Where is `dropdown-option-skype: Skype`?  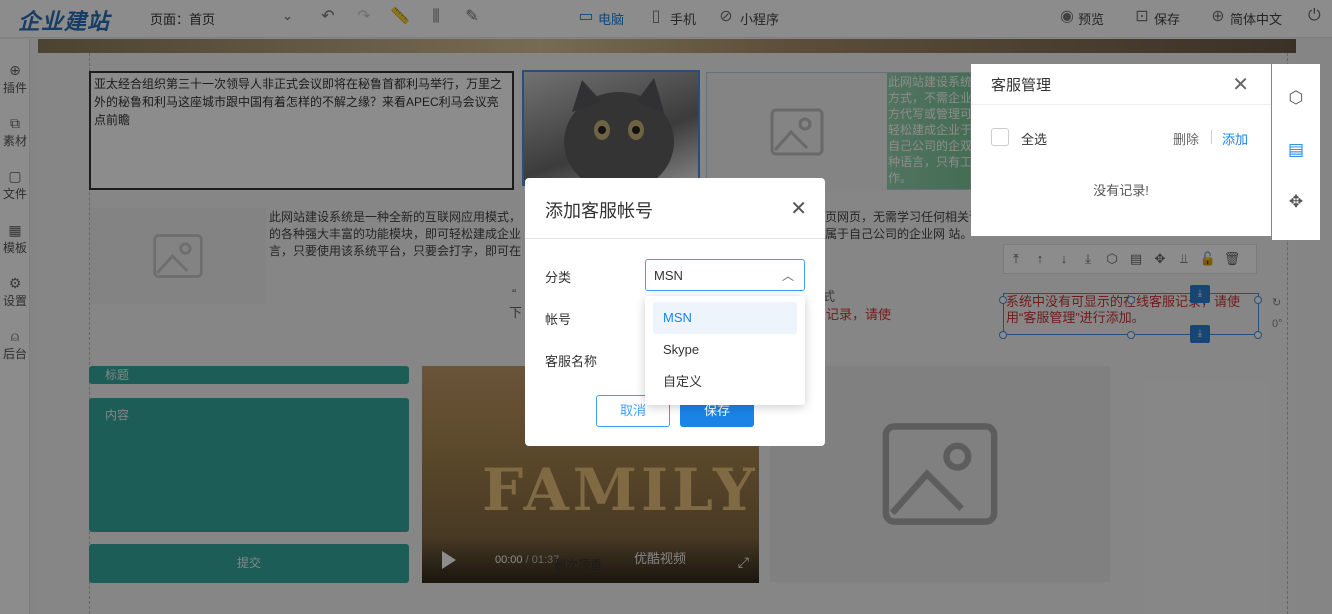 dropdown-option-skype: Skype is located at coordinates (725, 350).